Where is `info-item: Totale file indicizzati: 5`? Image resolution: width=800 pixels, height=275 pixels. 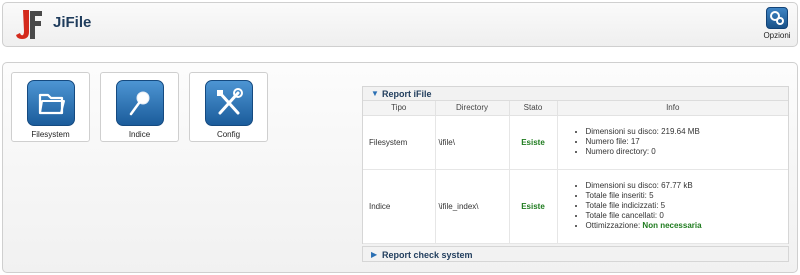
info-item: Totale file indicizzati: 5 is located at coordinates (687, 206).